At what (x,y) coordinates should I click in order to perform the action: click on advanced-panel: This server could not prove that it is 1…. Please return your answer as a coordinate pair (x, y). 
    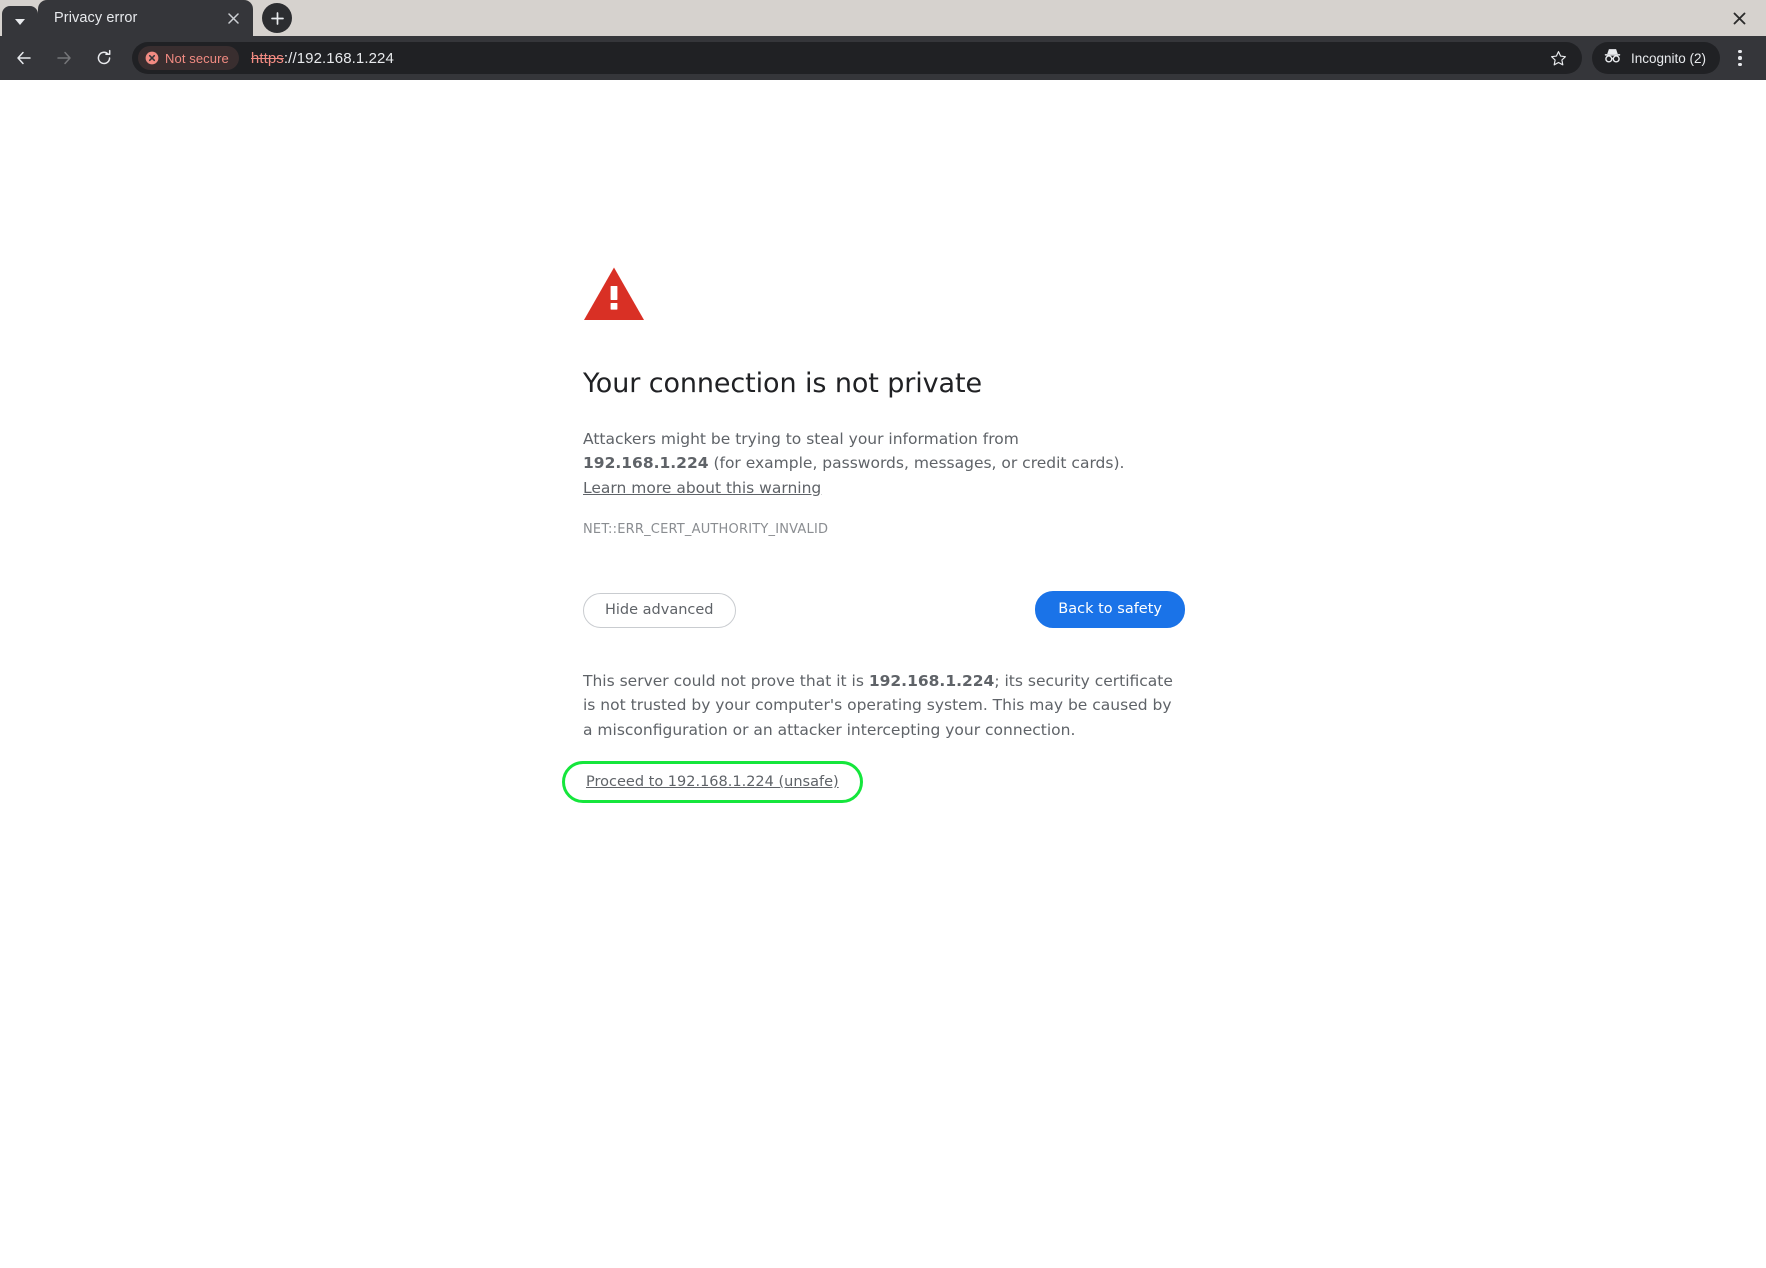
    Looking at the image, I should click on (872, 736).